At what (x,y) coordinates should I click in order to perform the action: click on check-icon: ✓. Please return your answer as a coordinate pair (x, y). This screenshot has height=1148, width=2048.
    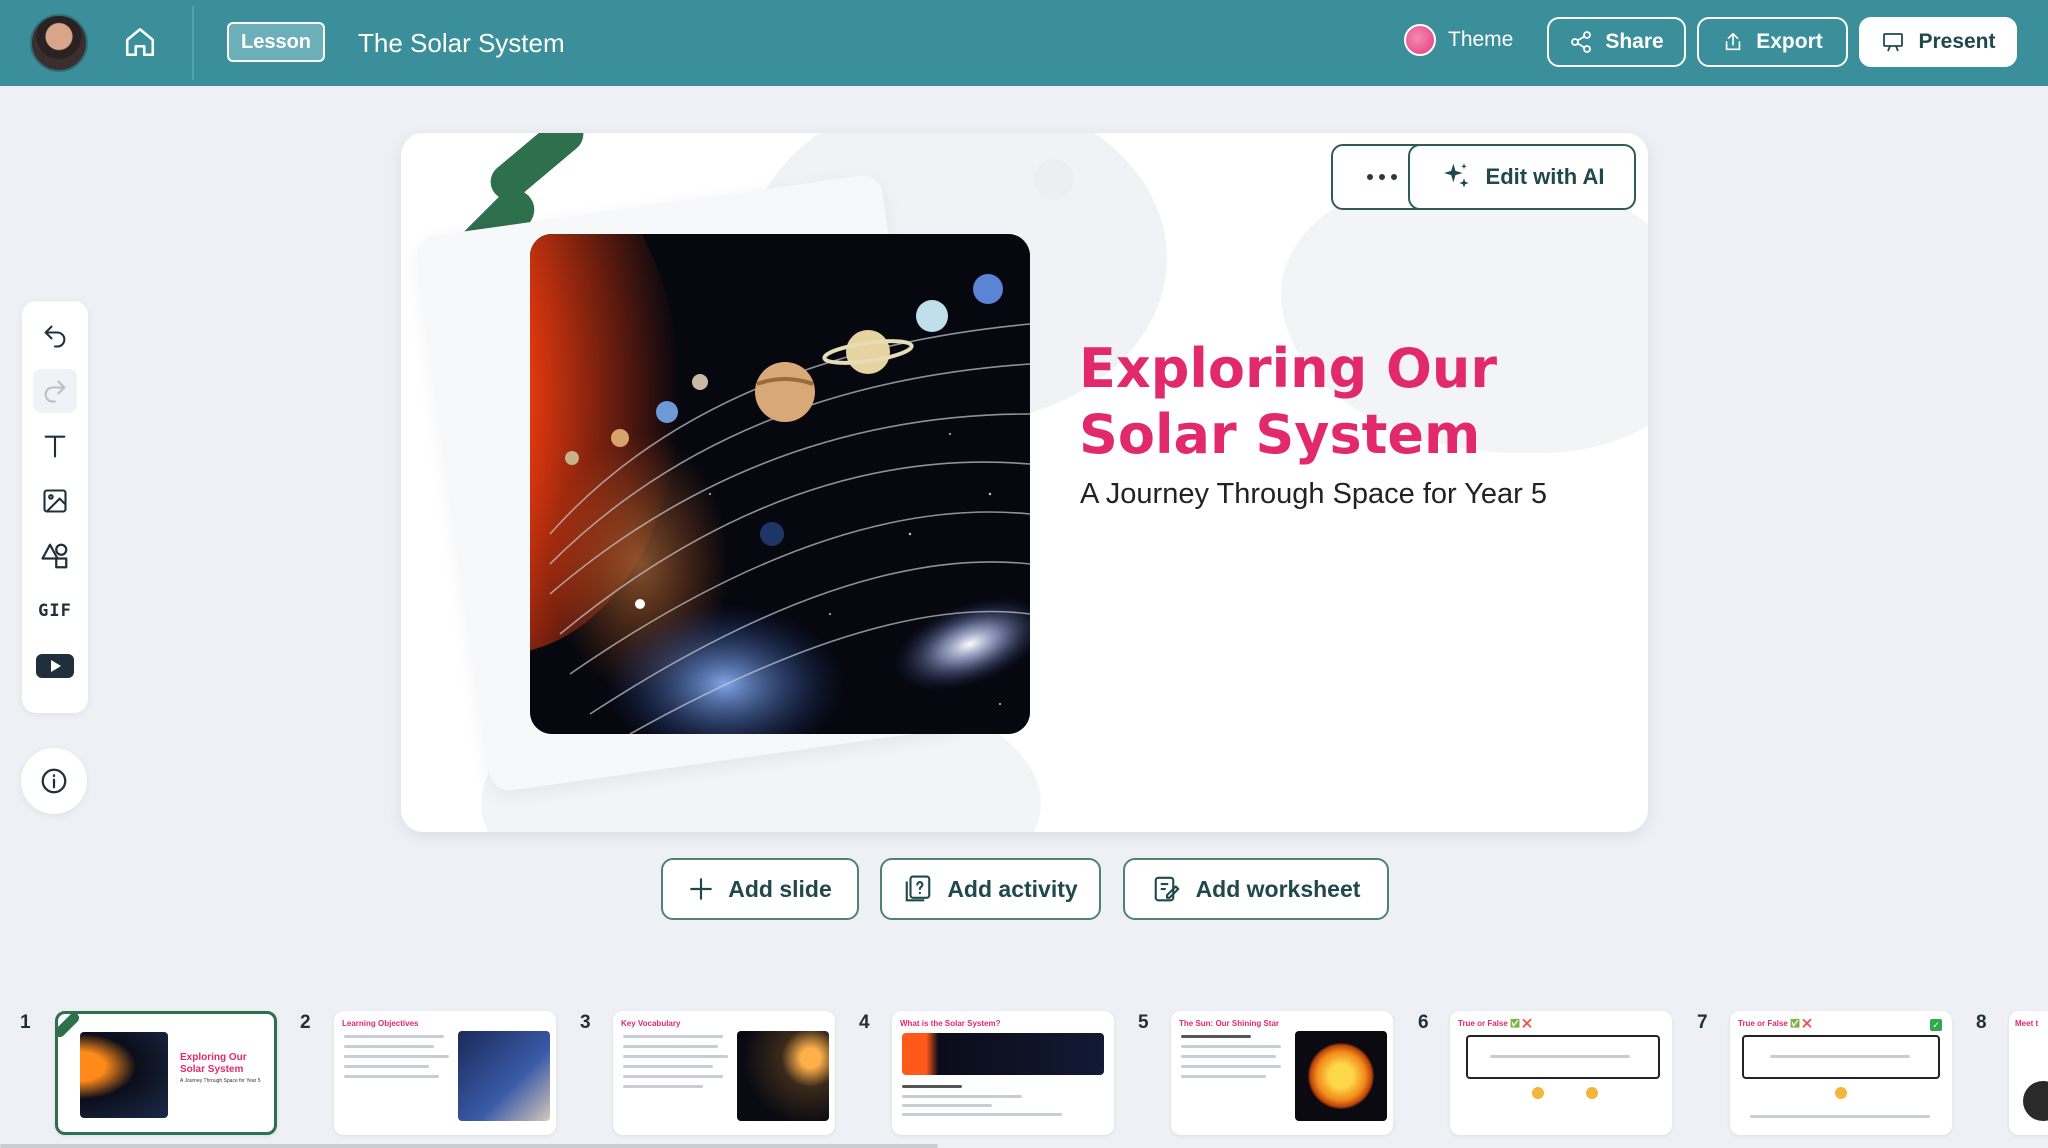
    Looking at the image, I should click on (1936, 1025).